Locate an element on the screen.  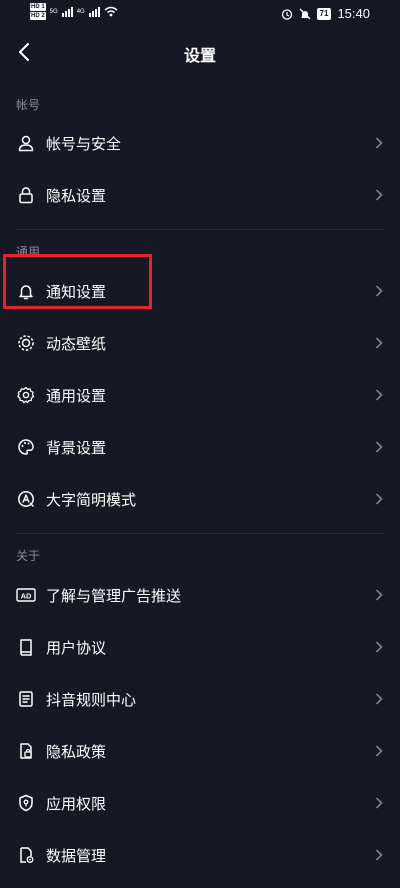
status-bar: HD 1 HD 2 5G 4G 71 15:40 is located at coordinates (200, 14).